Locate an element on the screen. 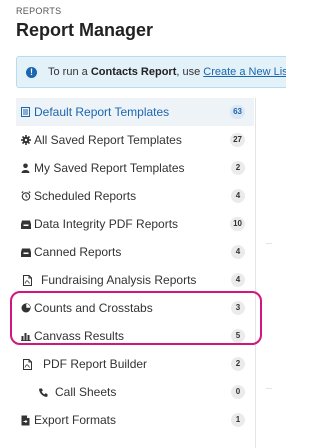 The height and width of the screenshot is (448, 320). content-panel-edge is located at coordinates (263, 273).